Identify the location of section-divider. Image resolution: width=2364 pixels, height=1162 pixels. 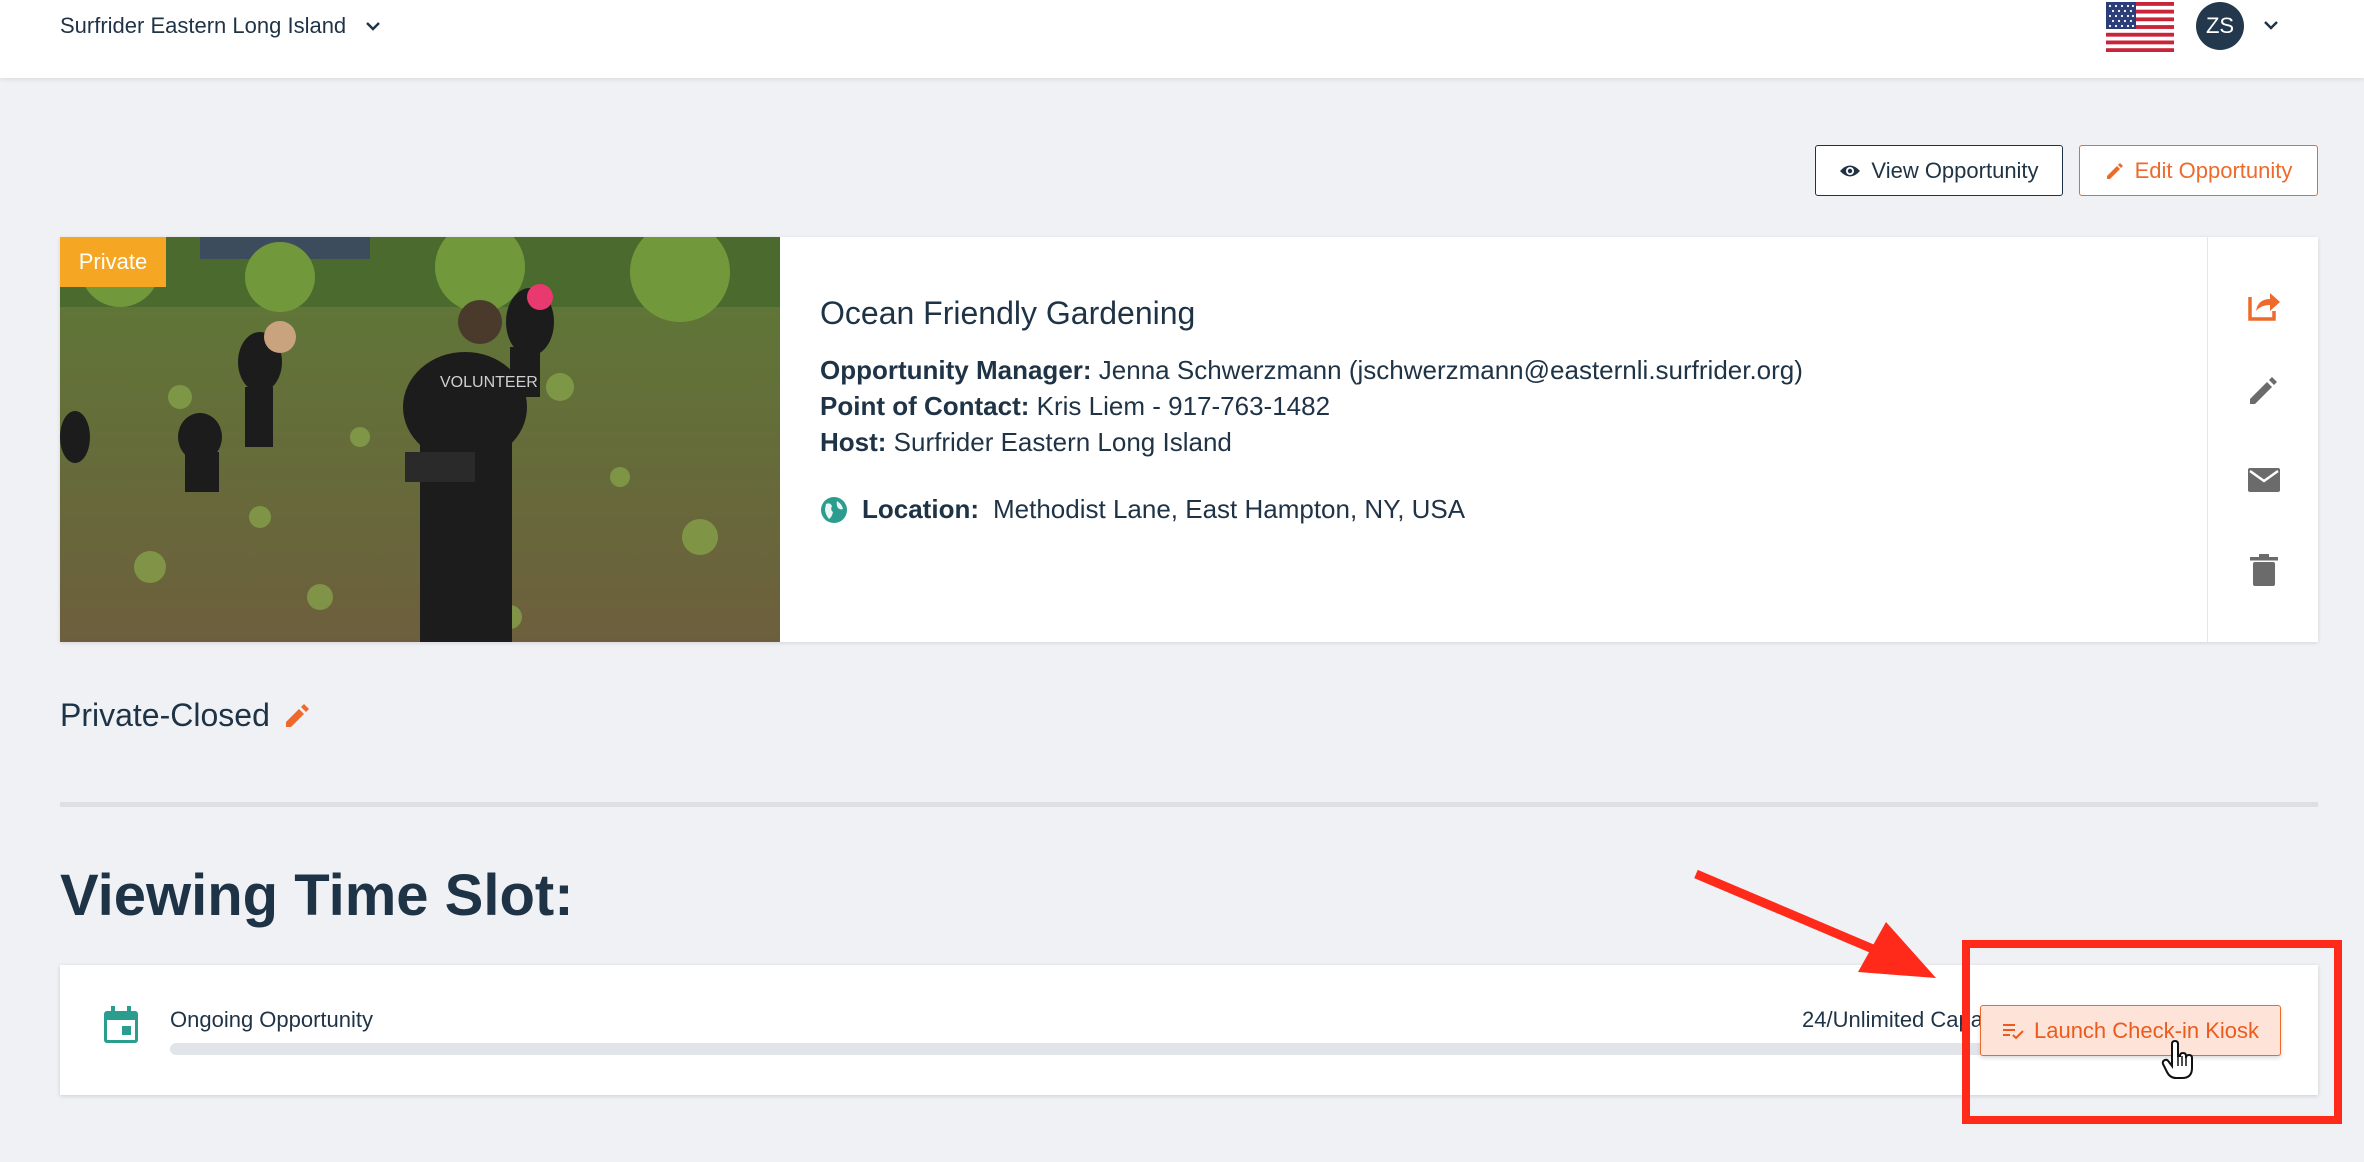
(1189, 804).